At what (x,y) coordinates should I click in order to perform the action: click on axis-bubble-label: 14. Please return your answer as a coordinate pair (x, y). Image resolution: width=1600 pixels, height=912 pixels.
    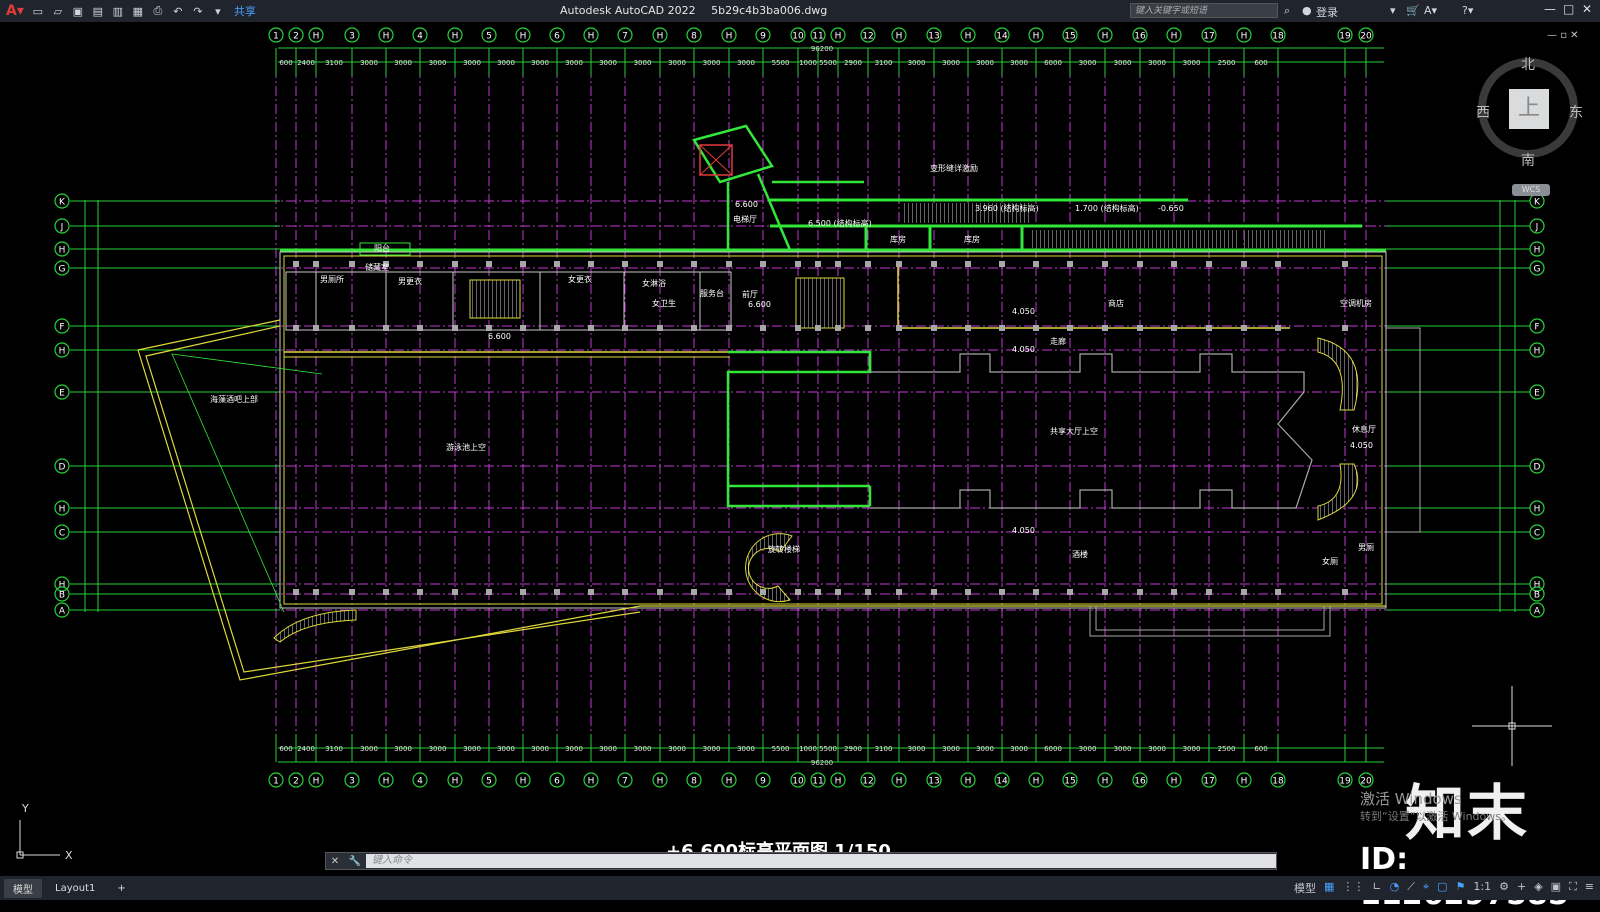
    Looking at the image, I should click on (1002, 782).